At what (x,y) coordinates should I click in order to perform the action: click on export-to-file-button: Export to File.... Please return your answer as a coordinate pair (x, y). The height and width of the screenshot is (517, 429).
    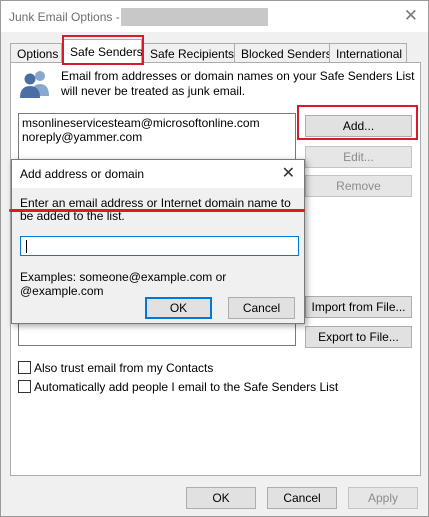
    Looking at the image, I should click on (358, 337).